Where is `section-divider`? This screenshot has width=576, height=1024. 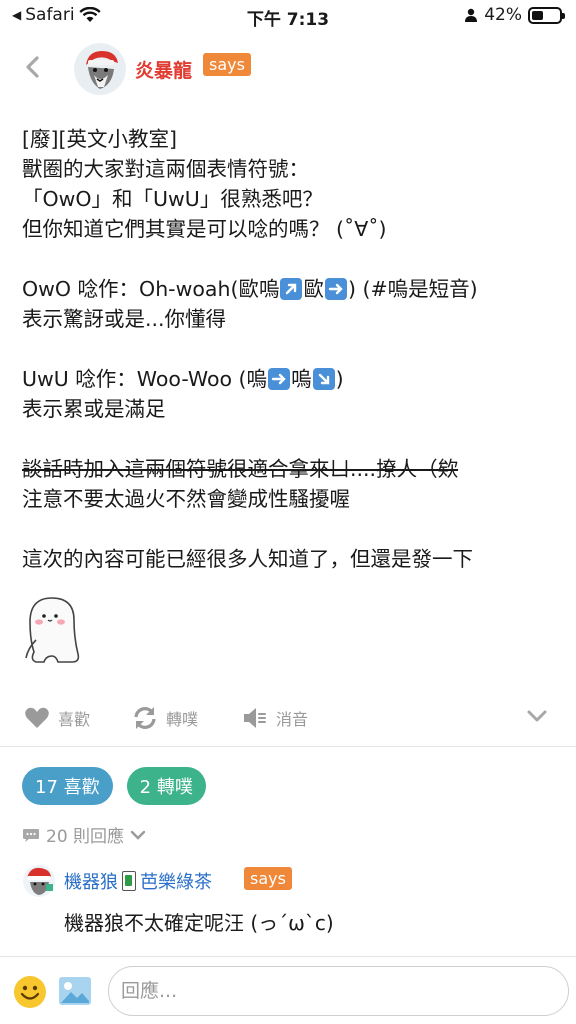 section-divider is located at coordinates (288, 746).